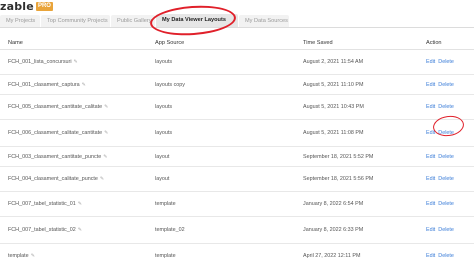 Image resolution: width=474 pixels, height=264 pixels. I want to click on app-logo: zable PRO, so click(26, 6).